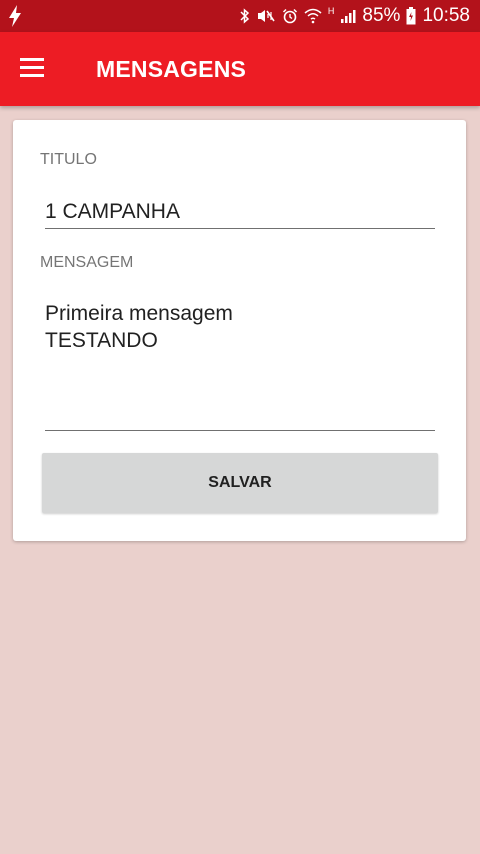  What do you see at coordinates (446, 15) in the screenshot?
I see `clock: 10:58` at bounding box center [446, 15].